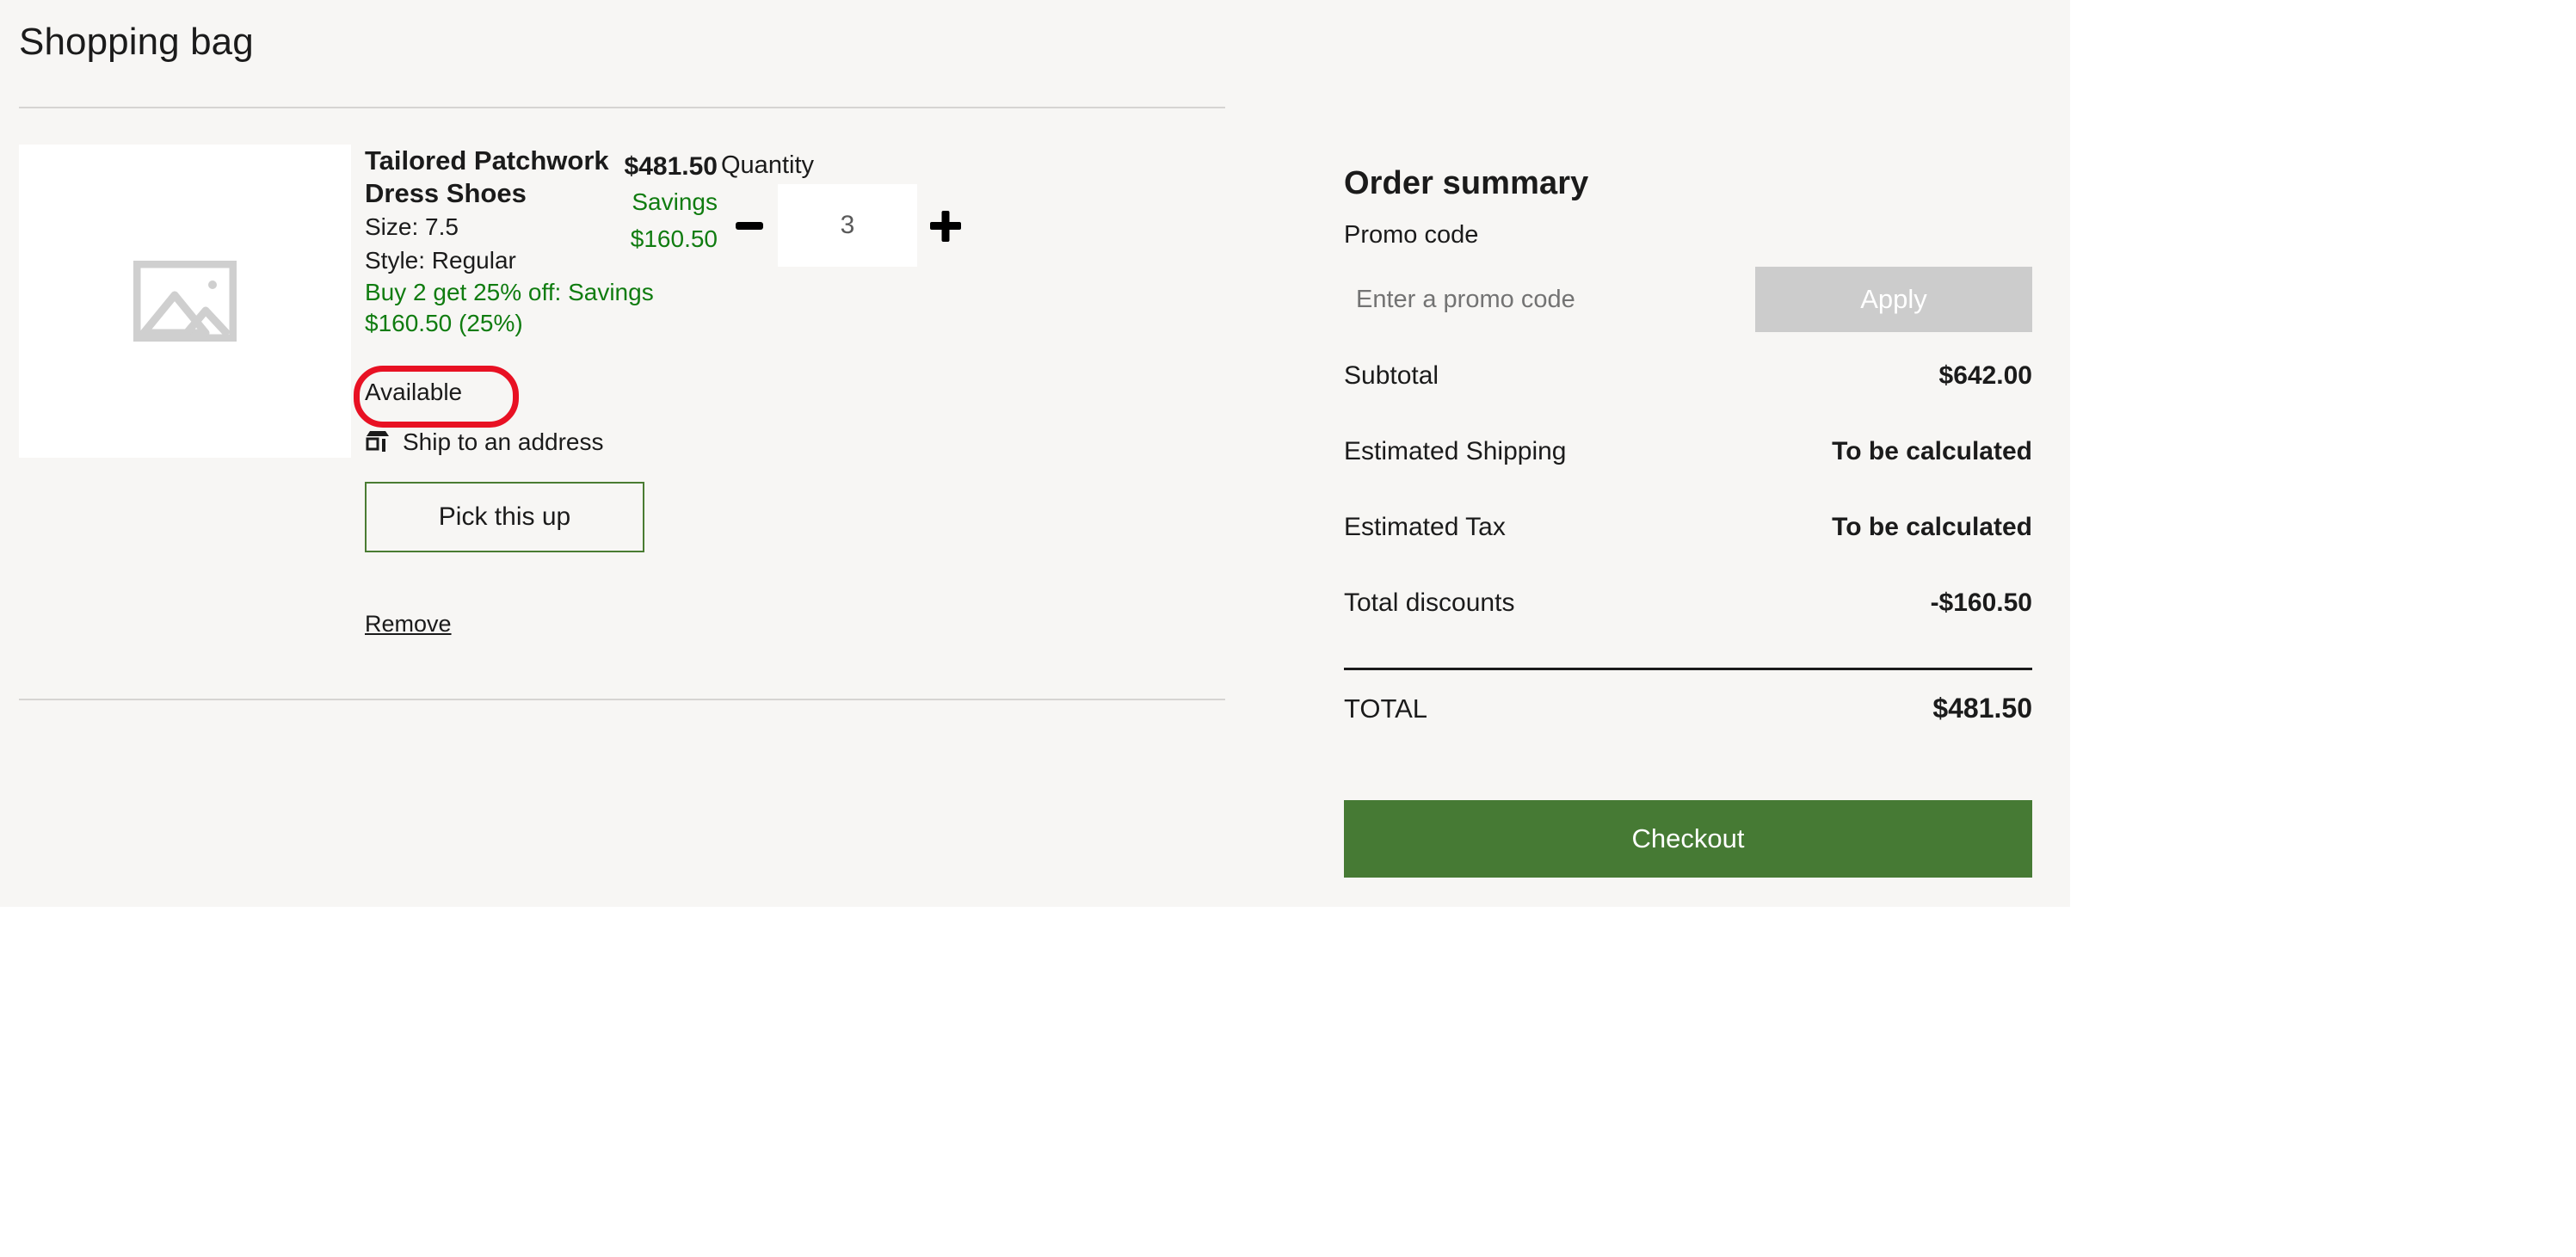 The height and width of the screenshot is (1257, 2576). I want to click on line-item-price-amount: $481.50, so click(671, 167).